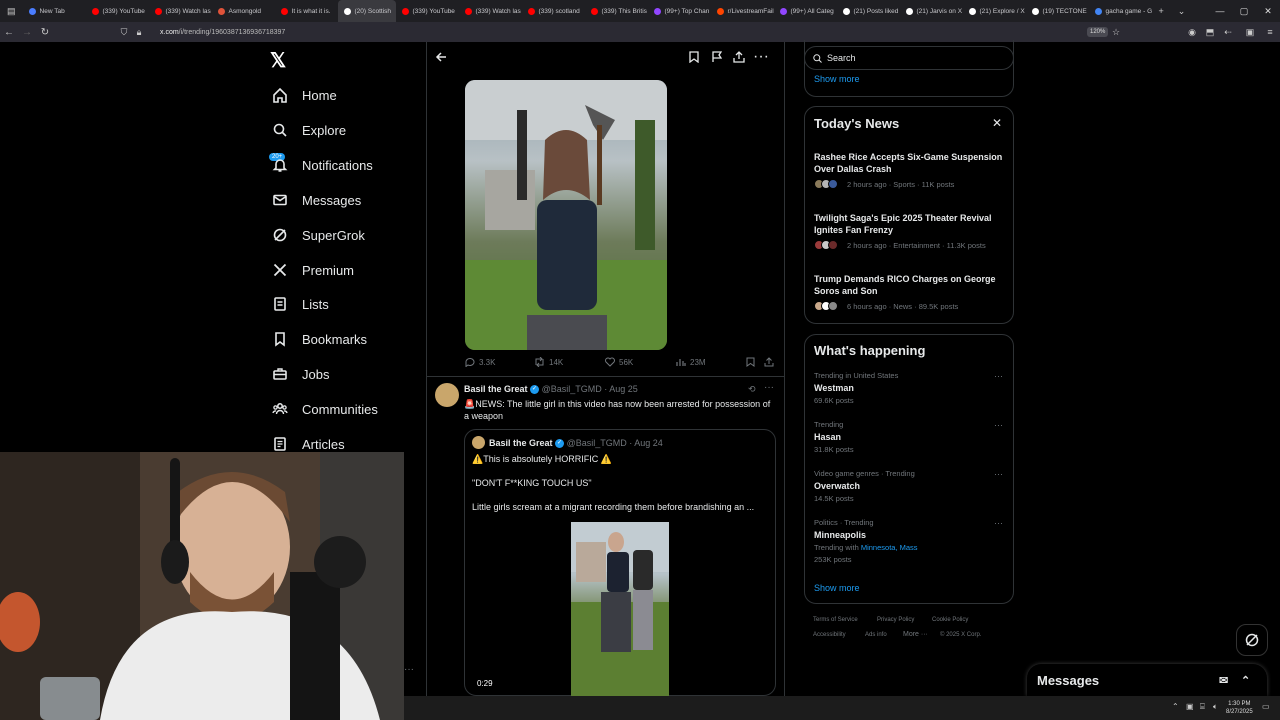  Describe the element at coordinates (889, 547) in the screenshot. I see `trending-with-links: Minnesota, Mass` at that location.